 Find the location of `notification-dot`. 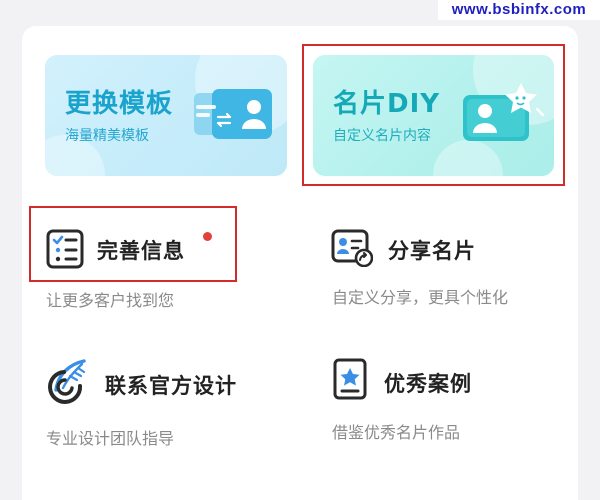

notification-dot is located at coordinates (207, 236).